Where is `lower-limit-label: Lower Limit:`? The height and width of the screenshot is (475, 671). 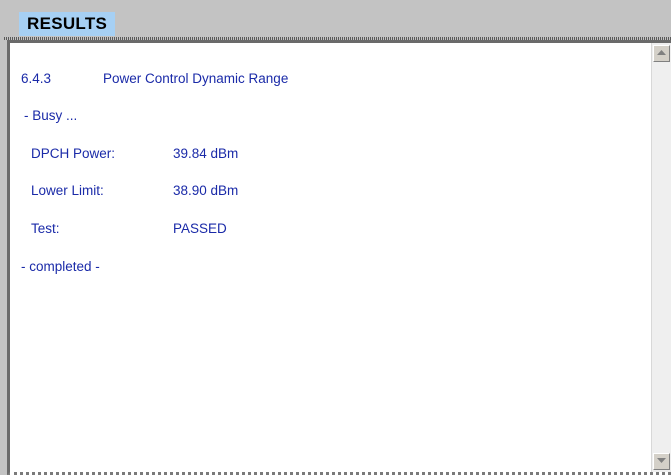 lower-limit-label: Lower Limit: is located at coordinates (67, 190).